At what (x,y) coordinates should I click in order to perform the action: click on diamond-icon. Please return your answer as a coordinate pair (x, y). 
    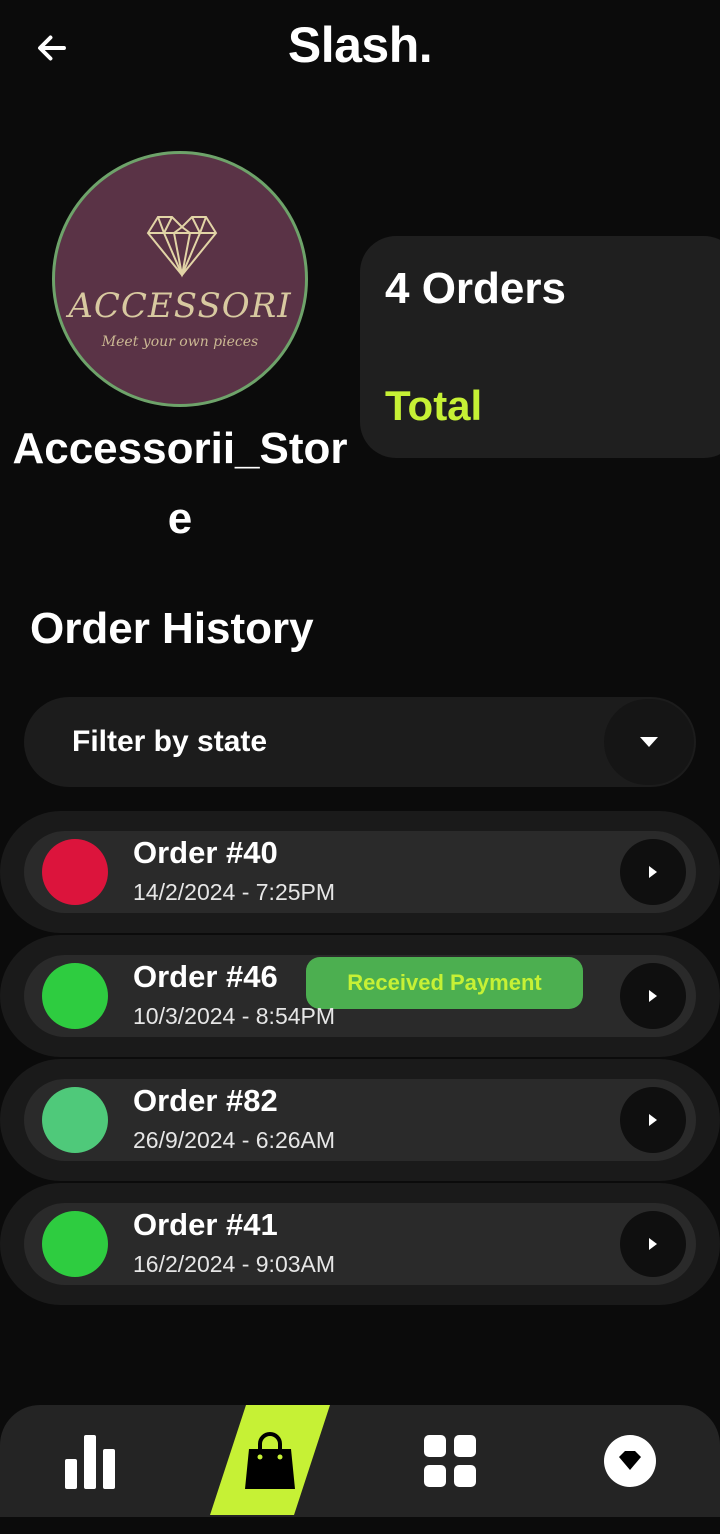
    Looking at the image, I should click on (630, 1461).